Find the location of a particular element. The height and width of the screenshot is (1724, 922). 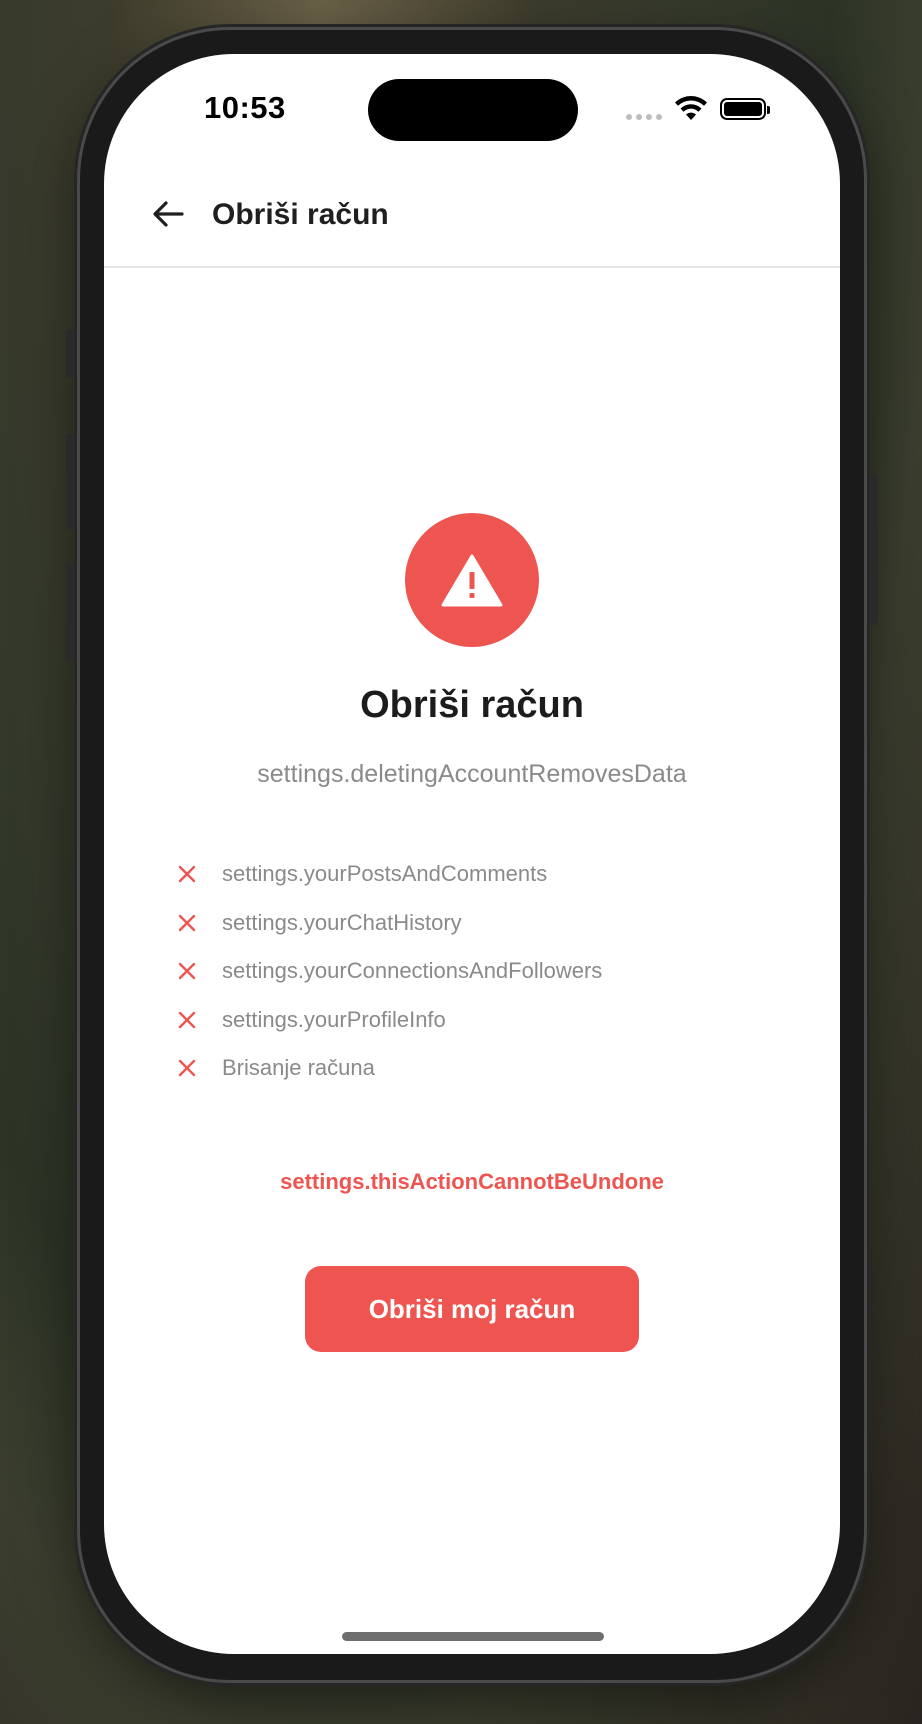

delete-account-button: Obriši moj račun is located at coordinates (472, 1309).